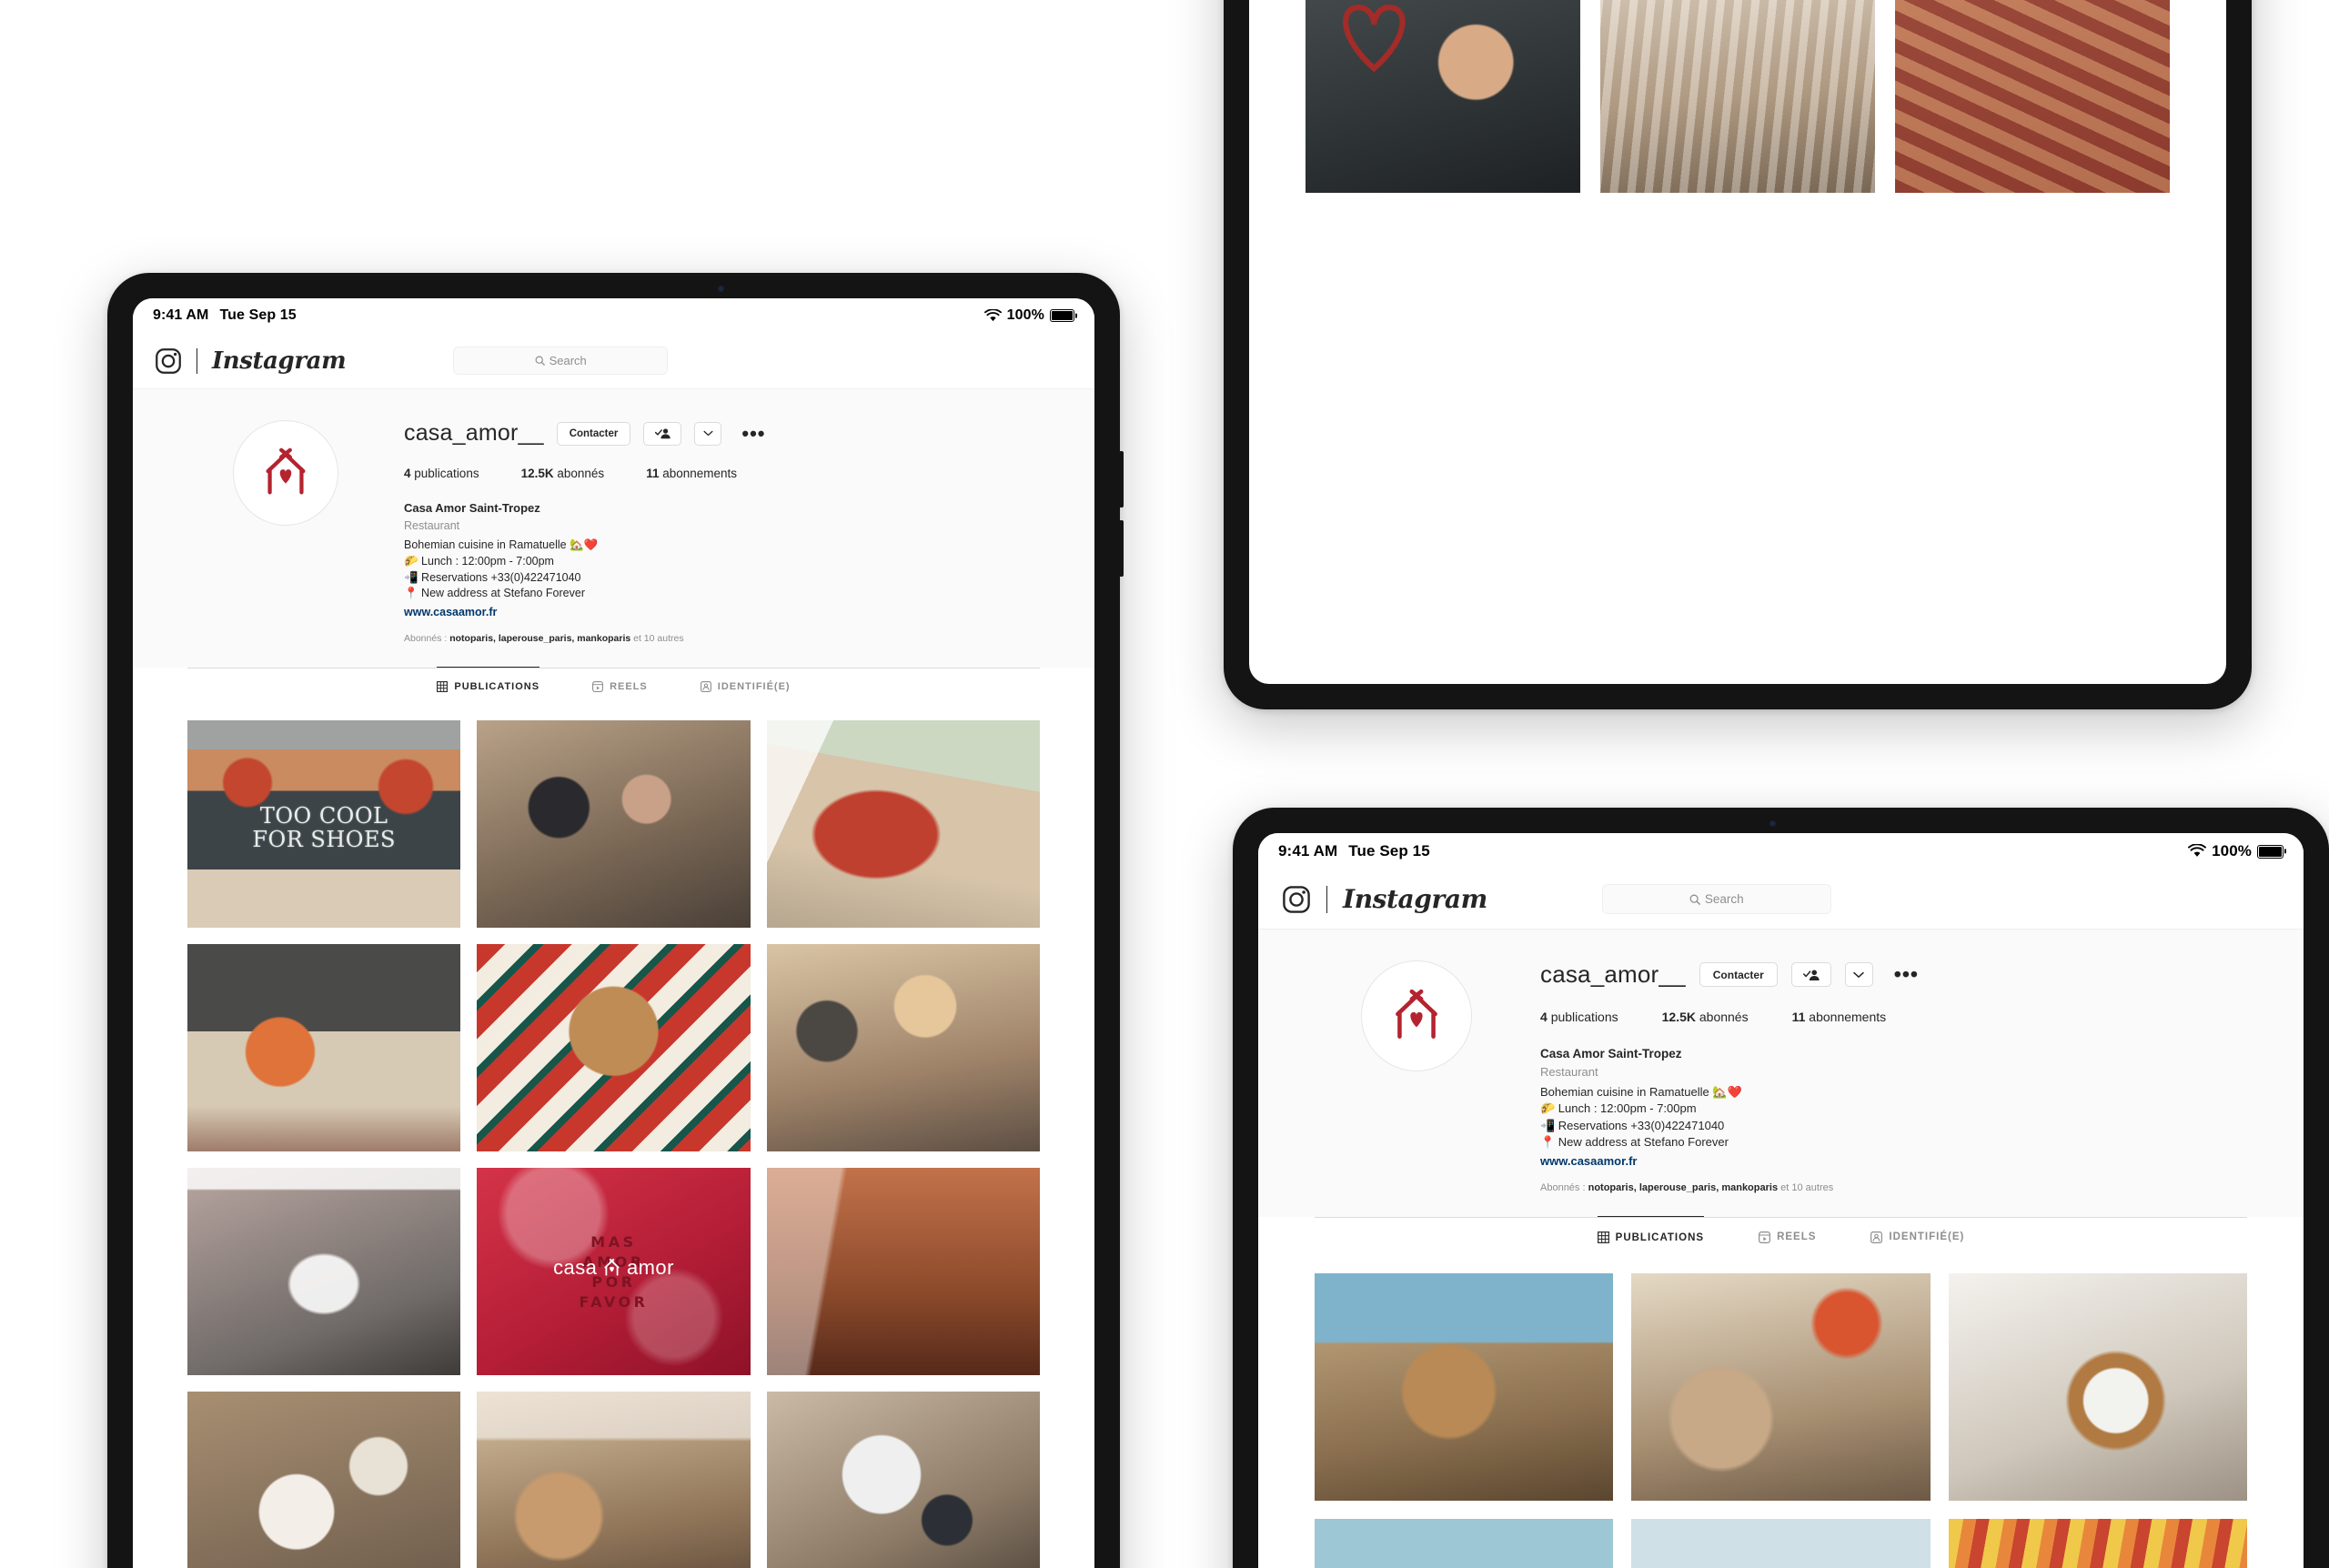 This screenshot has width=2329, height=1568. I want to click on grid-post-grilled-steak-platter, so click(2032, 96).